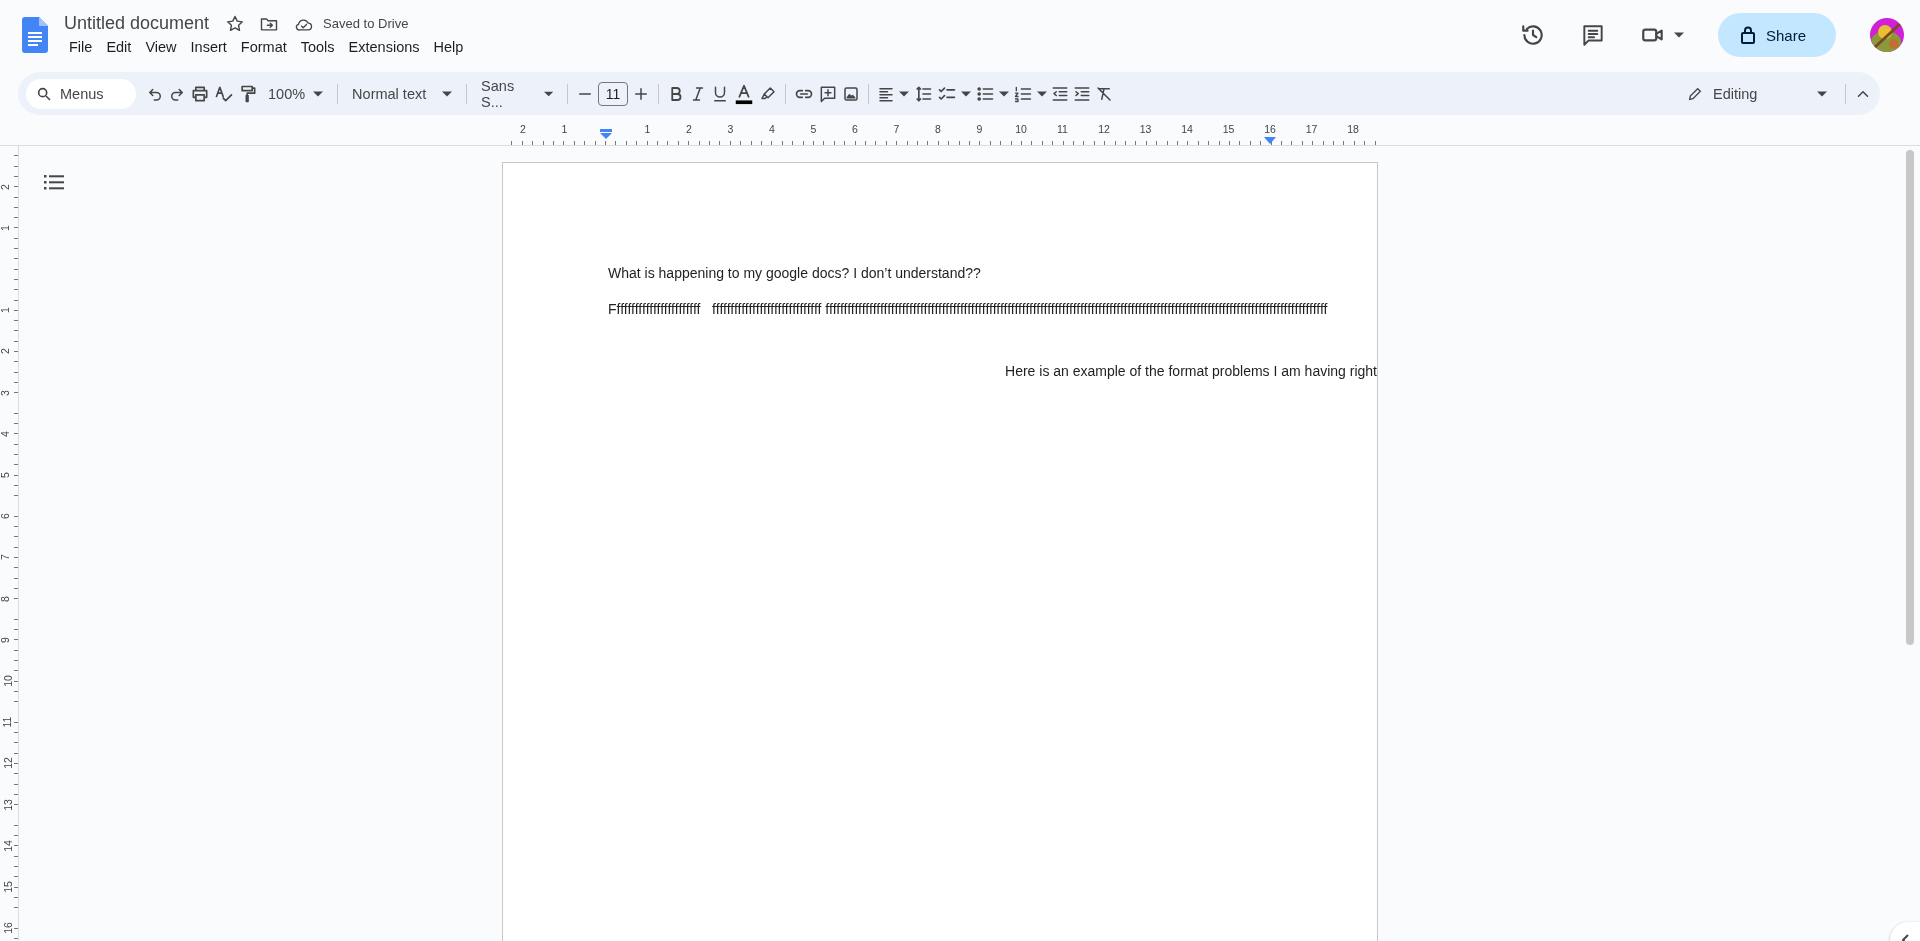 The width and height of the screenshot is (1920, 941). Describe the element at coordinates (208, 47) in the screenshot. I see `menu-item: Insert` at that location.